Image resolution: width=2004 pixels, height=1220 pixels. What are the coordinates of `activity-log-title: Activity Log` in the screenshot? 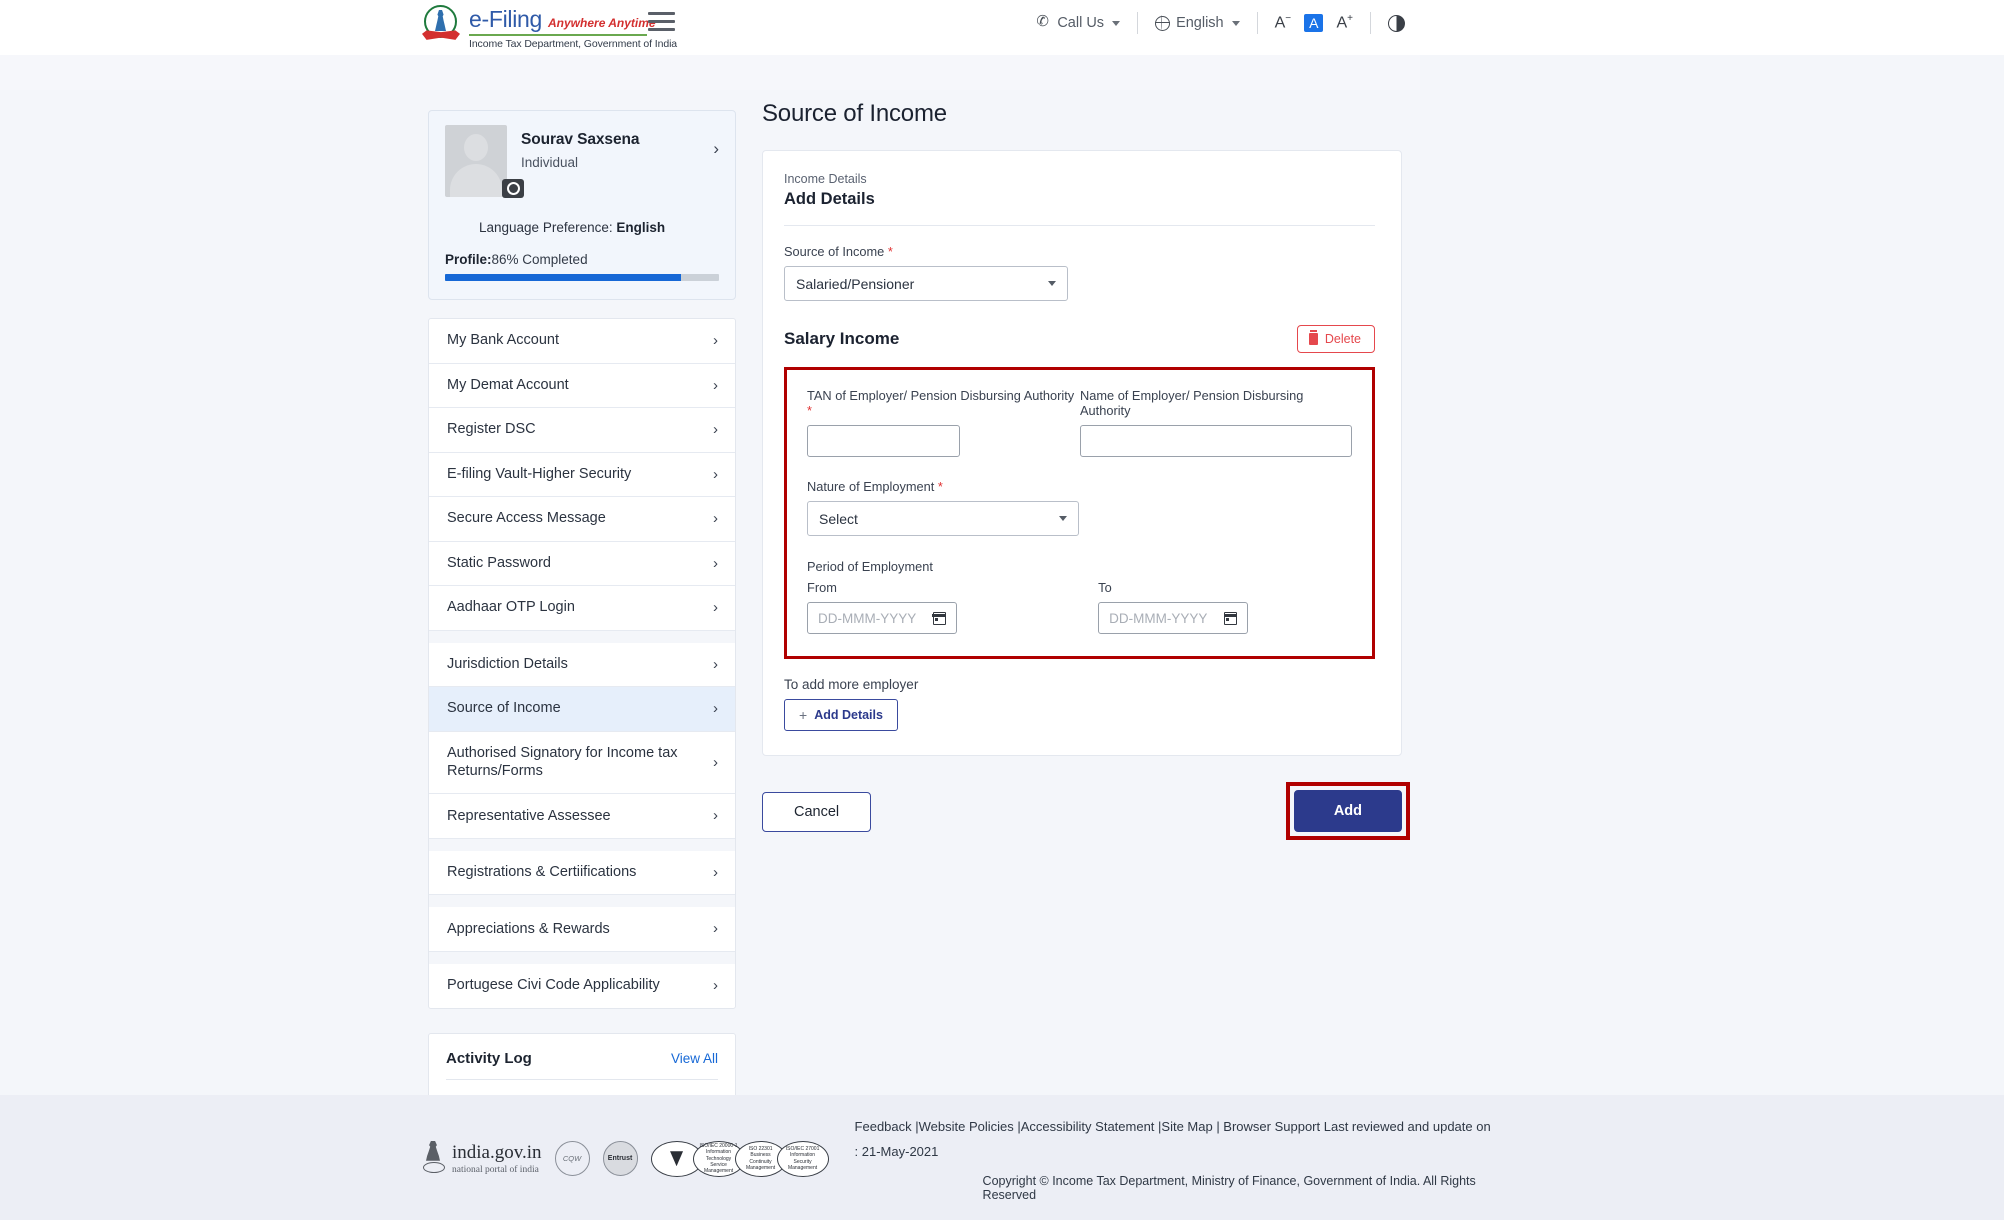 It's located at (489, 1058).